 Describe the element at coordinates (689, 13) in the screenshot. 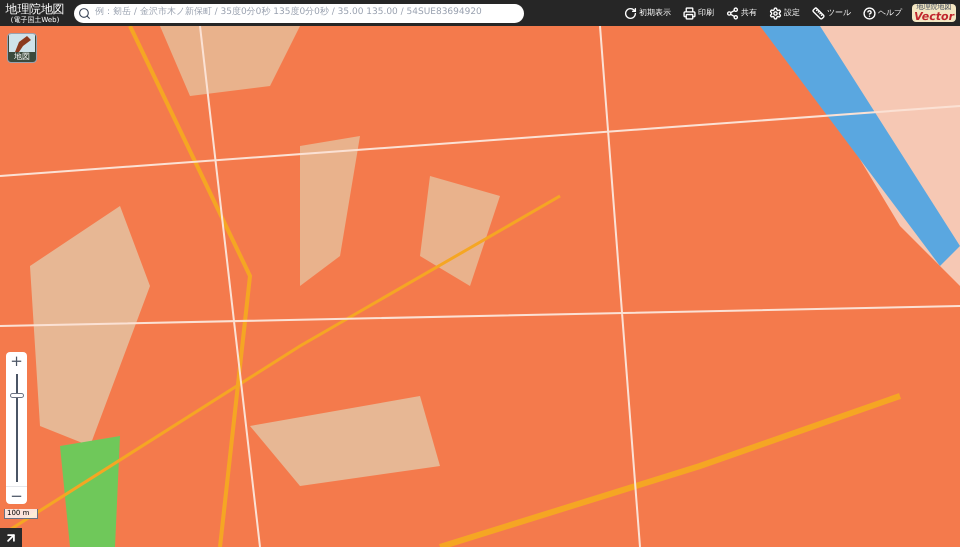

I see `printer-icon` at that location.